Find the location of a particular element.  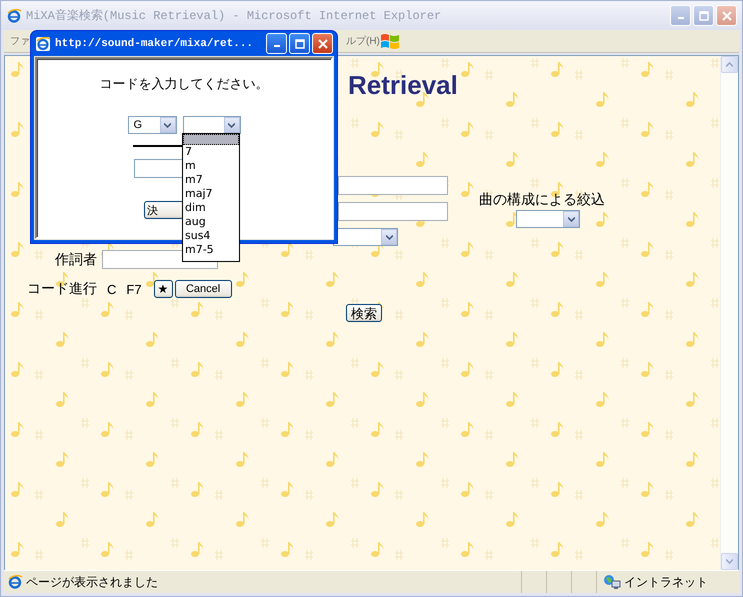

scroll-up-button is located at coordinates (729, 64).